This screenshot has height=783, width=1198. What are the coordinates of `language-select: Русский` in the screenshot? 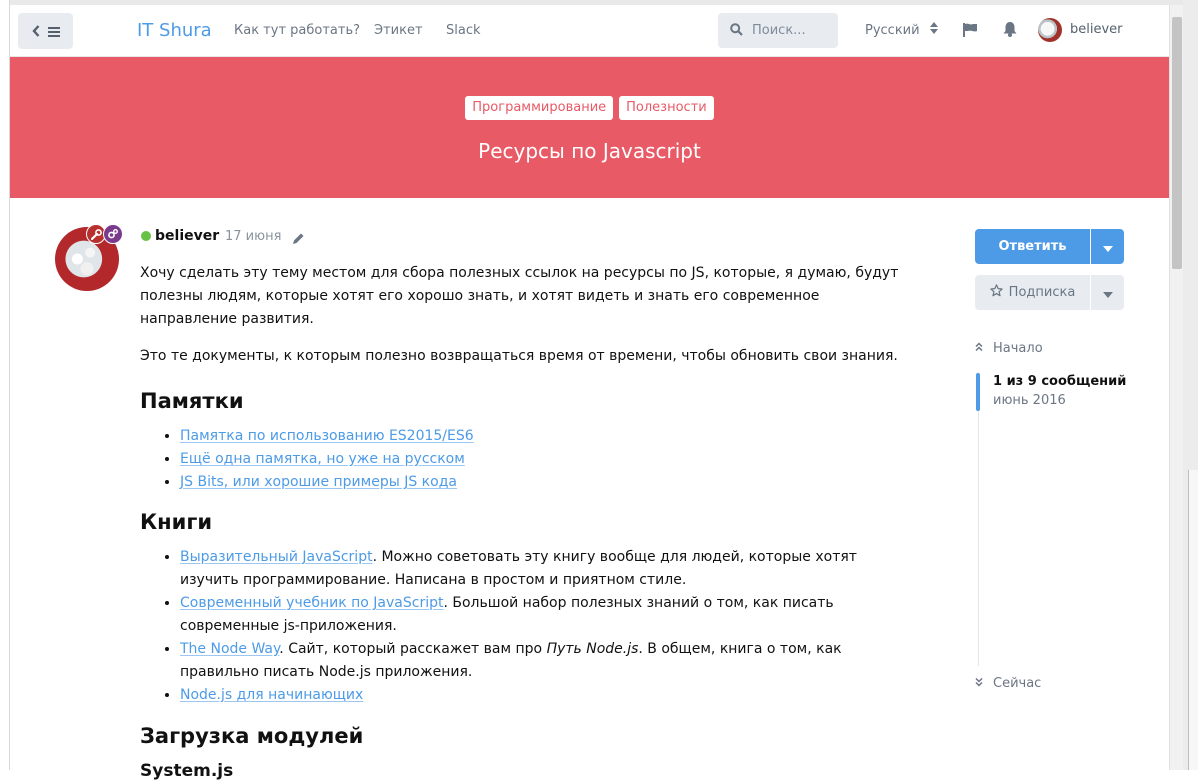 It's located at (901, 30).